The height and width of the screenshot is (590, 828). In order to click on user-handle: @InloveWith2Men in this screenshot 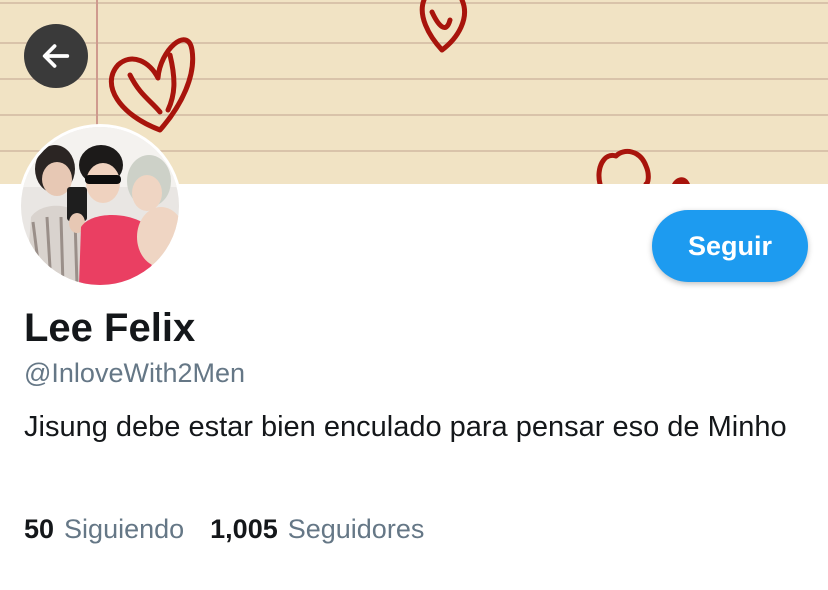, I will do `click(134, 373)`.